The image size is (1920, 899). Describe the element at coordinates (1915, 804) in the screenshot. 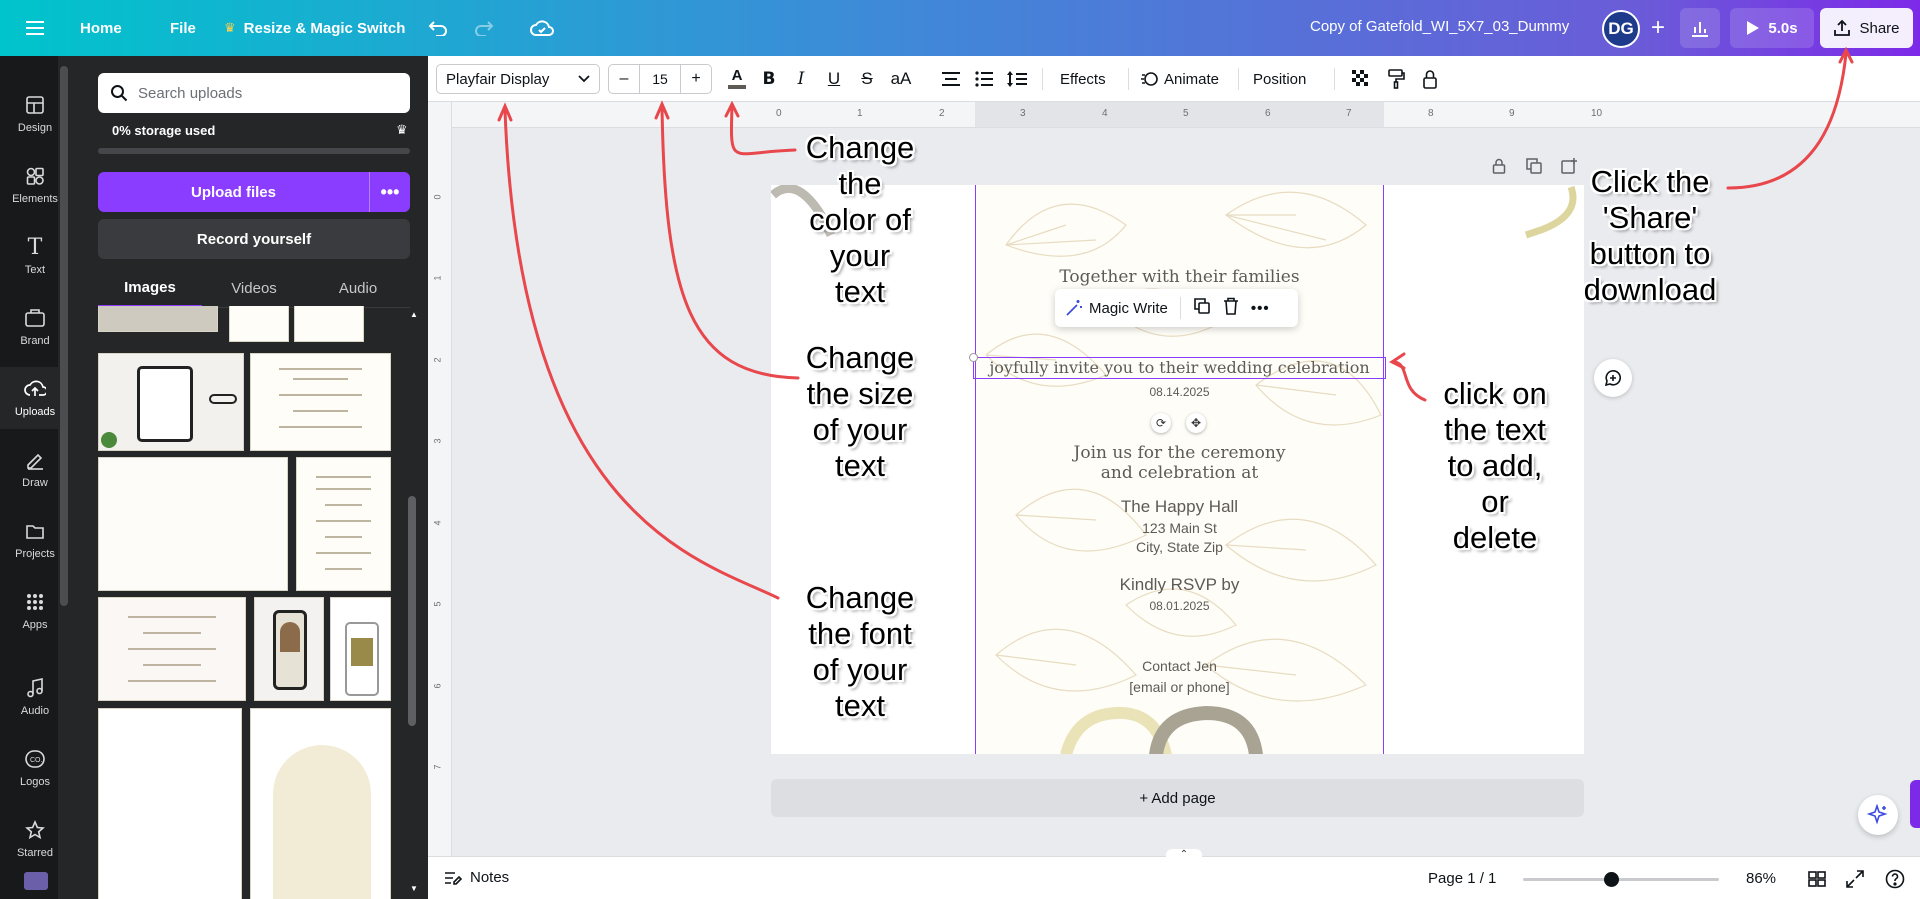

I see `side-tab` at that location.